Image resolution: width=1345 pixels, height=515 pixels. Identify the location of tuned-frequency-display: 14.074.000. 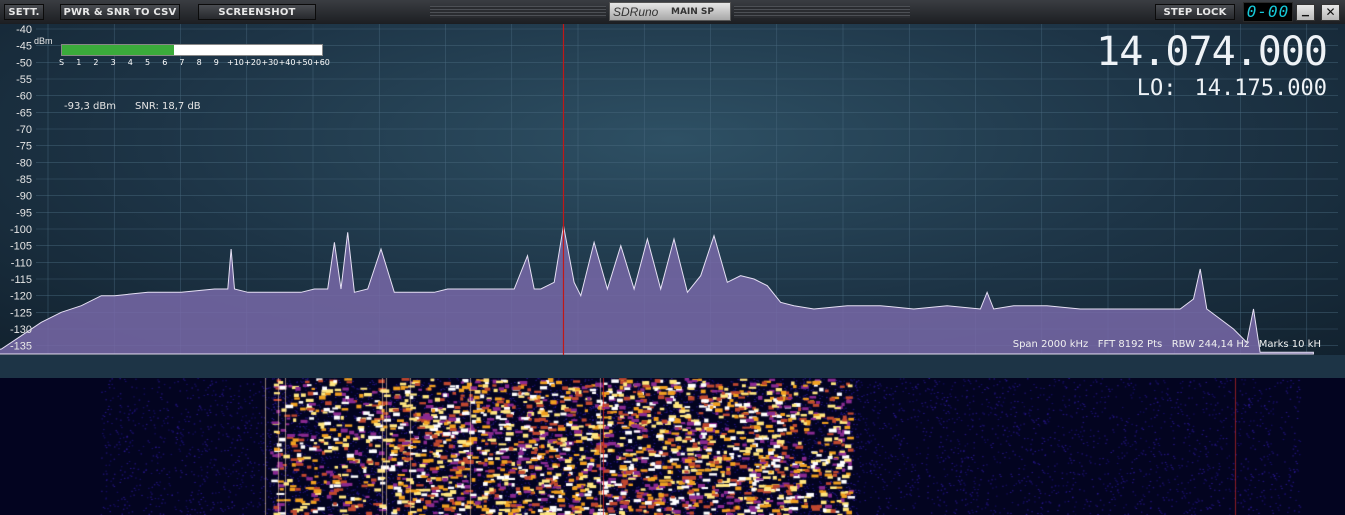
(1212, 52).